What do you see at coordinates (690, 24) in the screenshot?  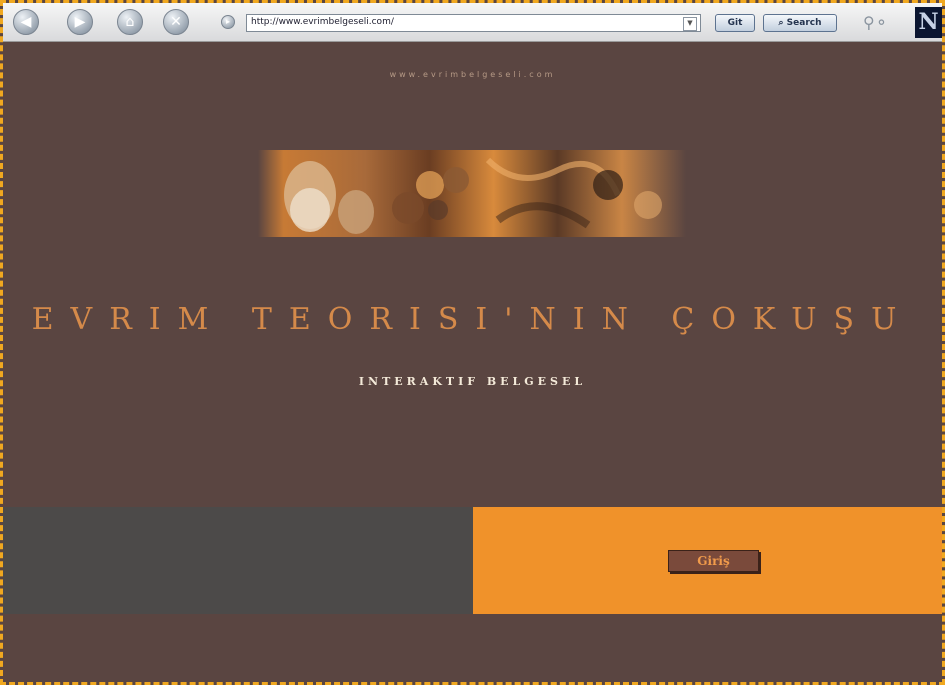 I see `chevron-down-icon: ▼` at bounding box center [690, 24].